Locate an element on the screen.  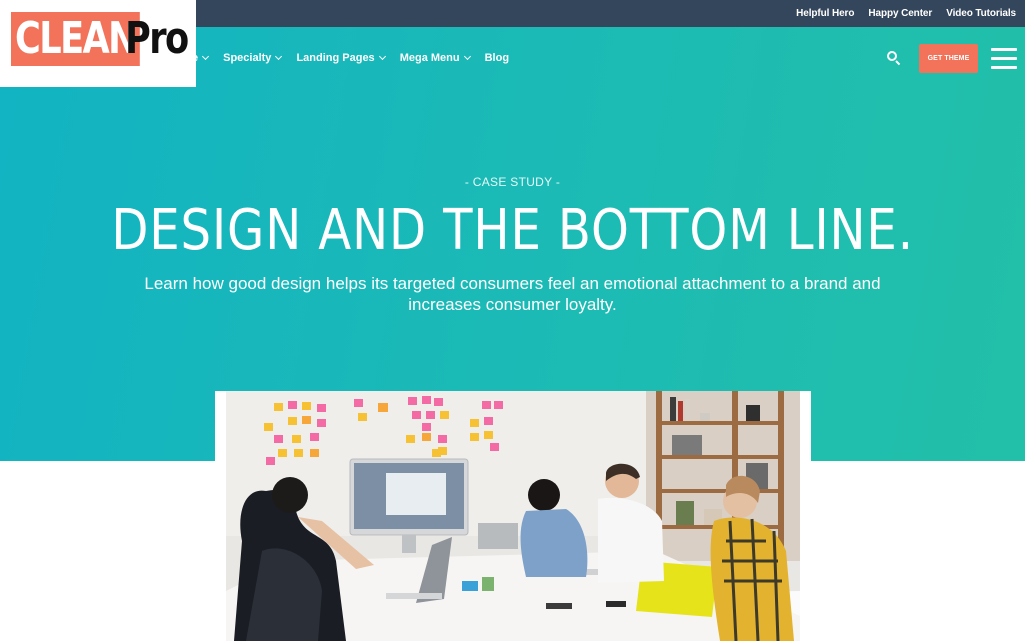
case-study-eyebrow: - CASE STUDY - is located at coordinates (512, 182).